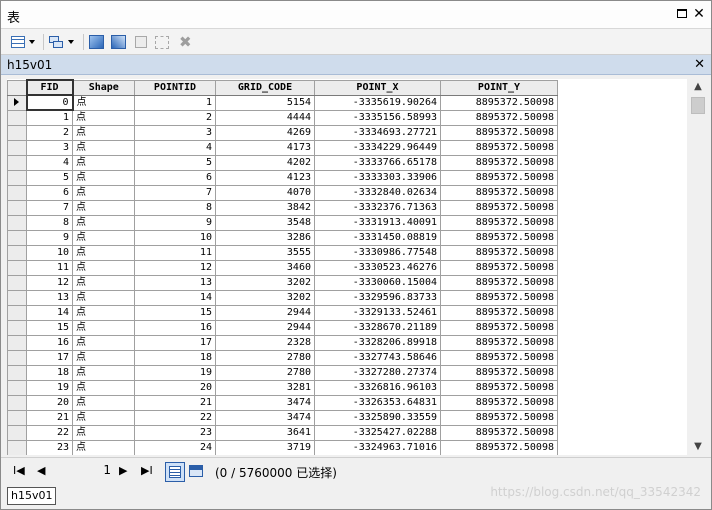 The width and height of the screenshot is (712, 510). I want to click on table-row: 1 点 2 4444 -3335156.58993 8895372.50098, so click(282, 117).